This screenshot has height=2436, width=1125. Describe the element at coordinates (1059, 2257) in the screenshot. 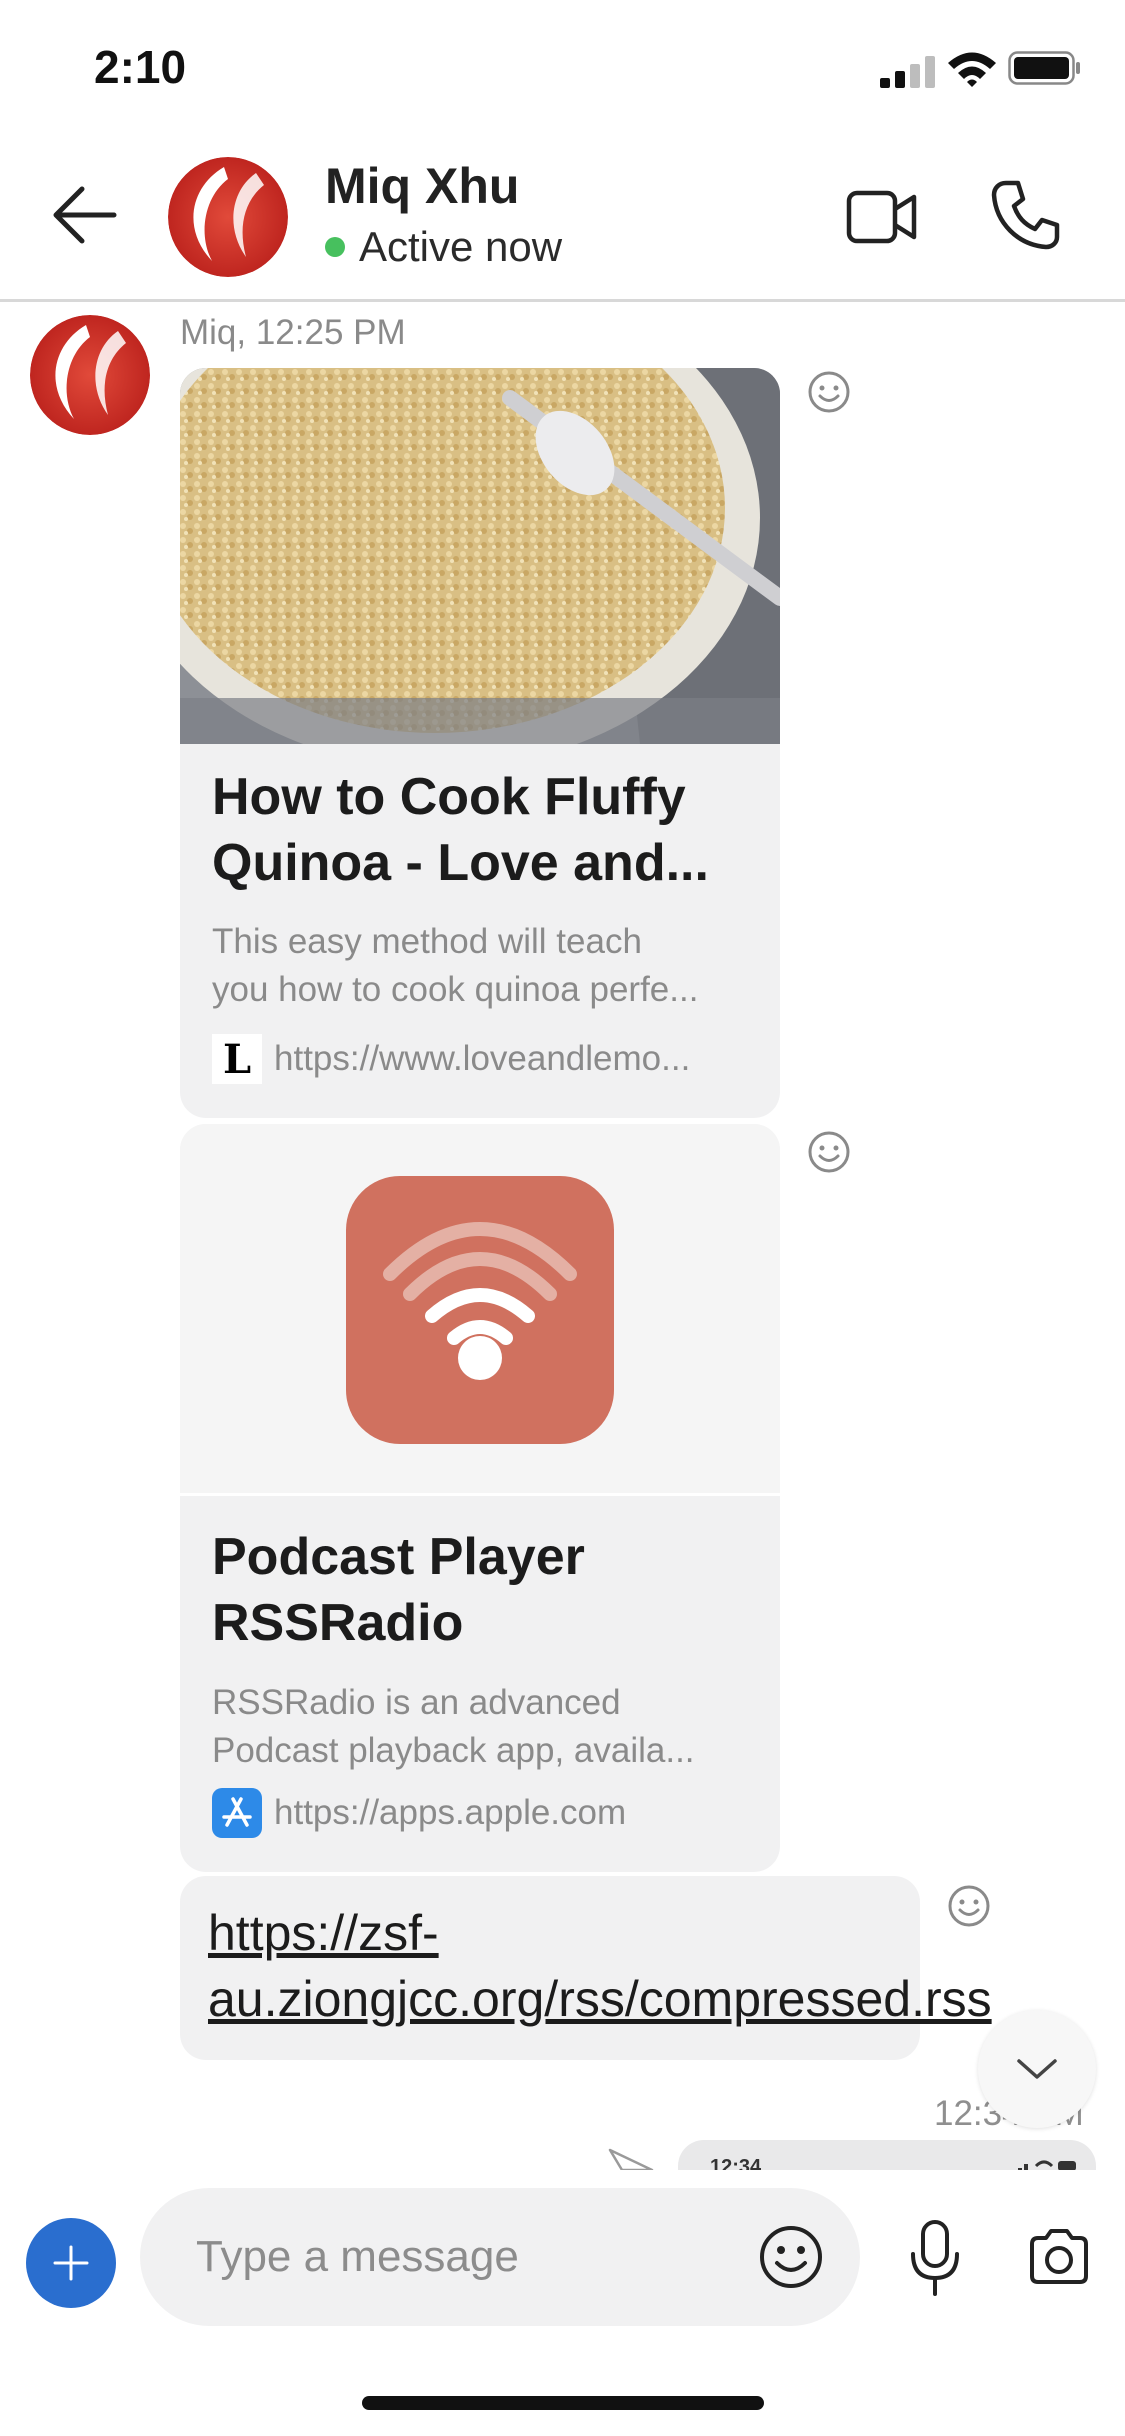

I see `camera-icon` at that location.